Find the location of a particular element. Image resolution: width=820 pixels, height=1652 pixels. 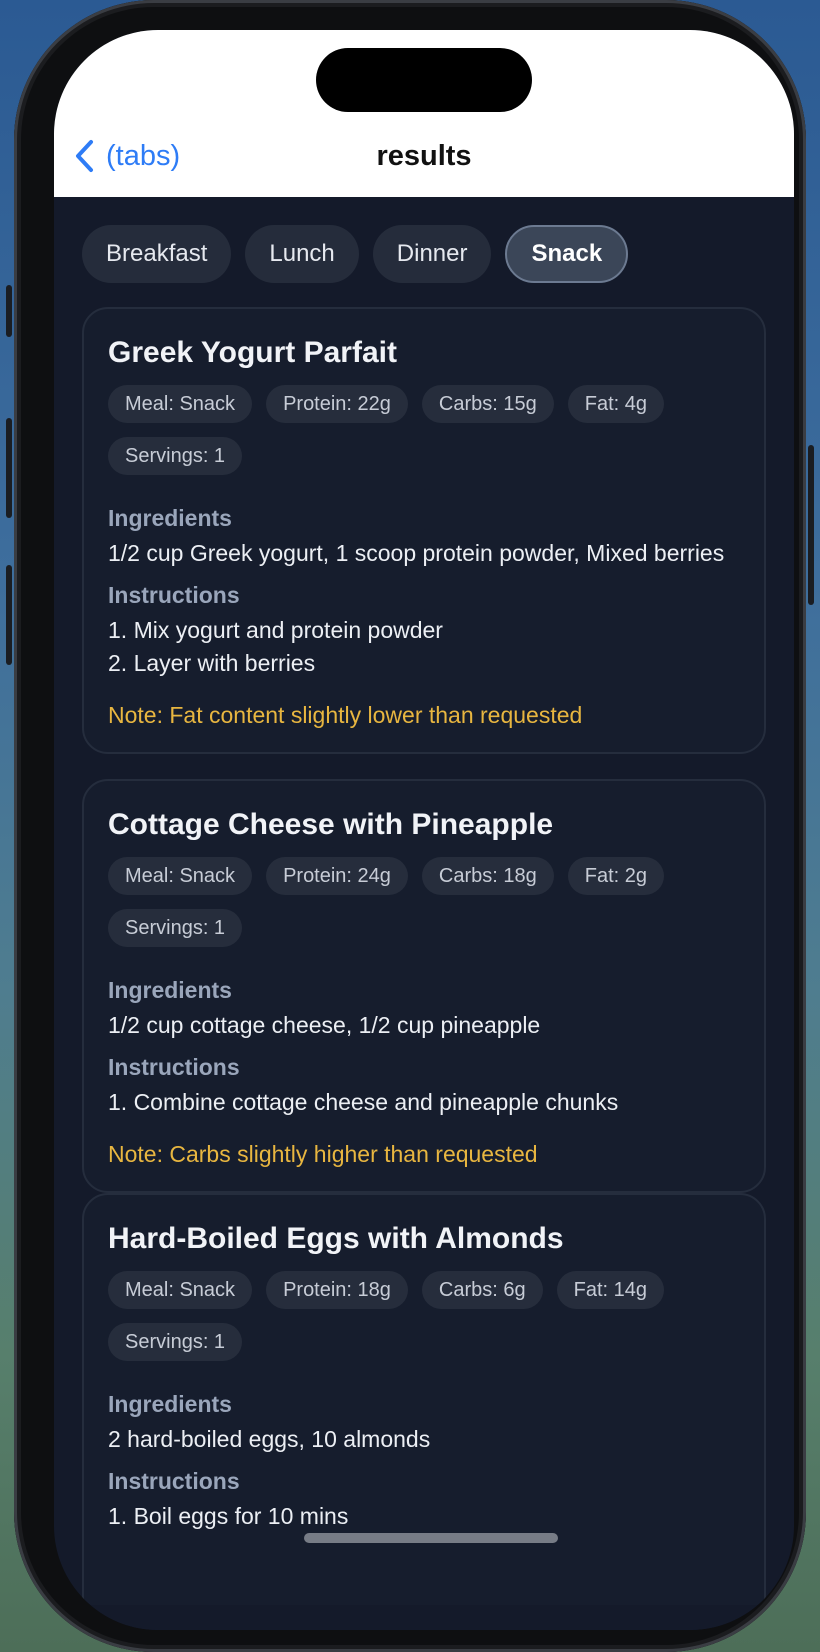

bottom-safe-area is located at coordinates (424, 1617).